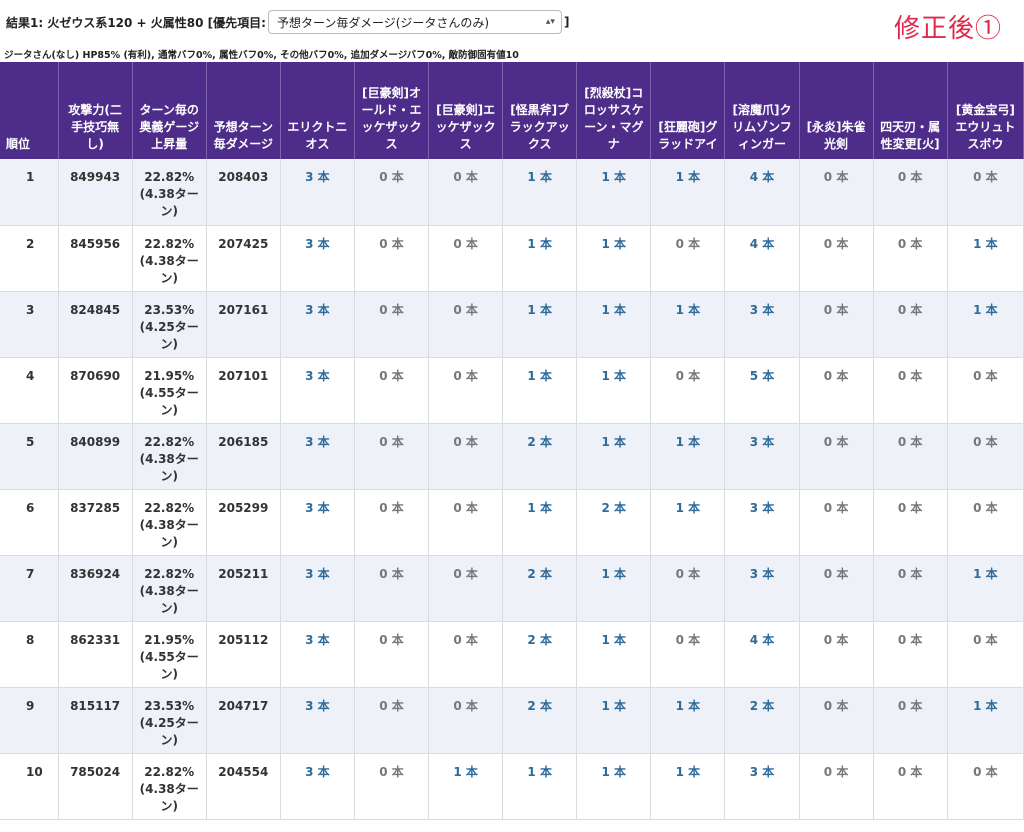 The width and height of the screenshot is (1024, 832). Describe the element at coordinates (169, 324) in the screenshot. I see `gauge-cell: 23.53% (4.25ターン)` at that location.